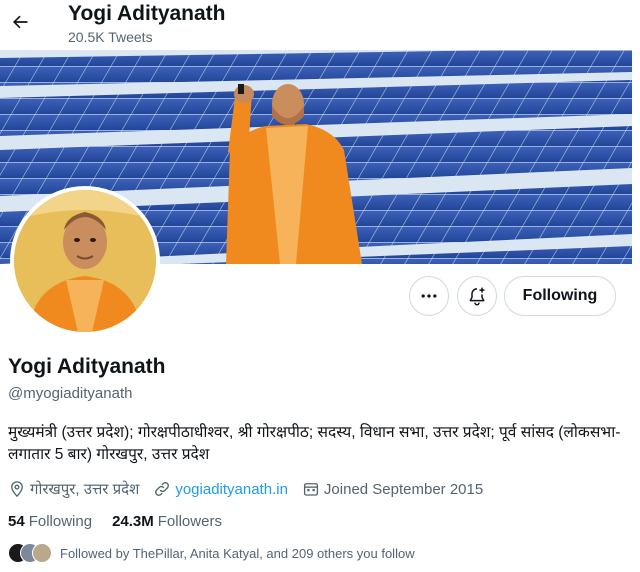 This screenshot has height=572, width=640. Describe the element at coordinates (42, 553) in the screenshot. I see `follower-avatar` at that location.